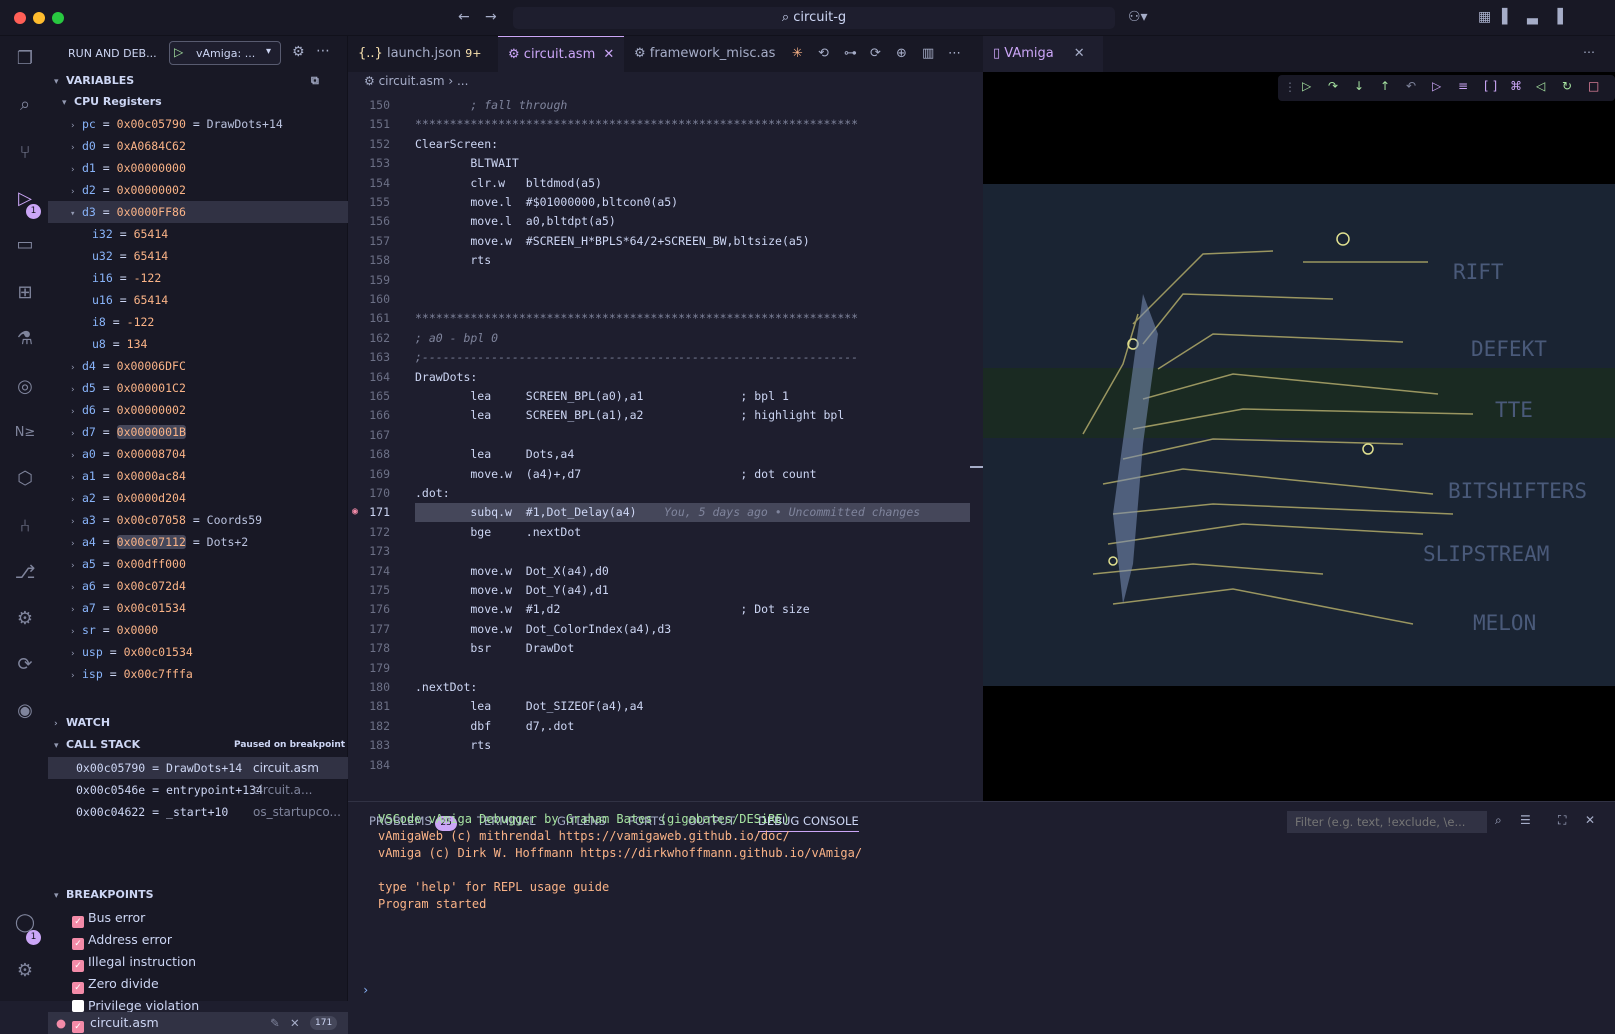 The image size is (1615, 1034). Describe the element at coordinates (198, 124) in the screenshot. I see `register-row: › pc = 0x00c05790 = DrawDots+14` at that location.